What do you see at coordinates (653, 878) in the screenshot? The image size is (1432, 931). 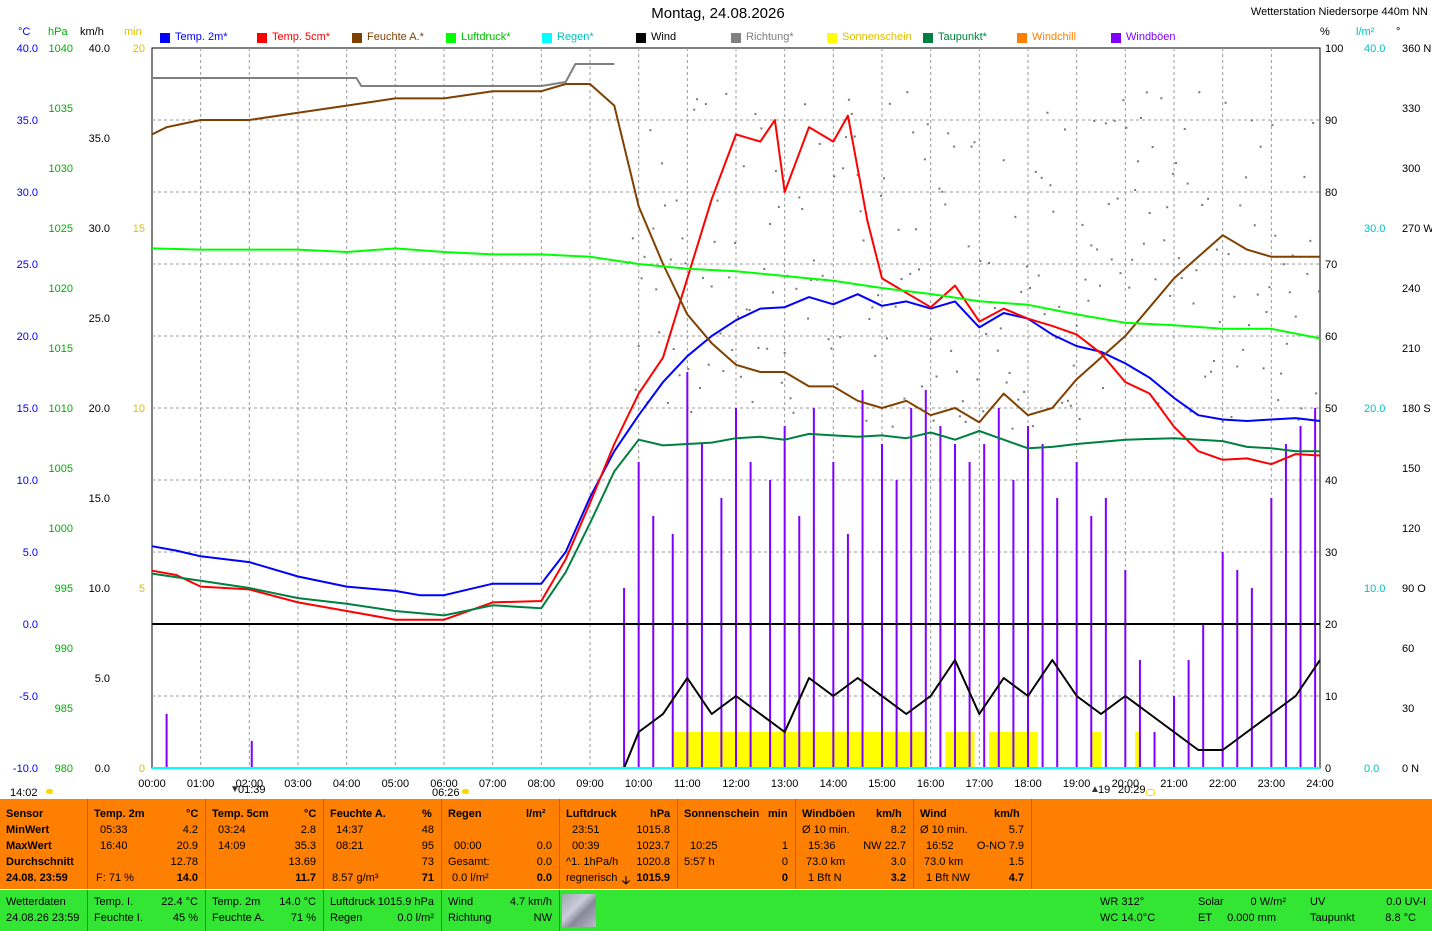 I see `luftdruck-current: 1015.9` at bounding box center [653, 878].